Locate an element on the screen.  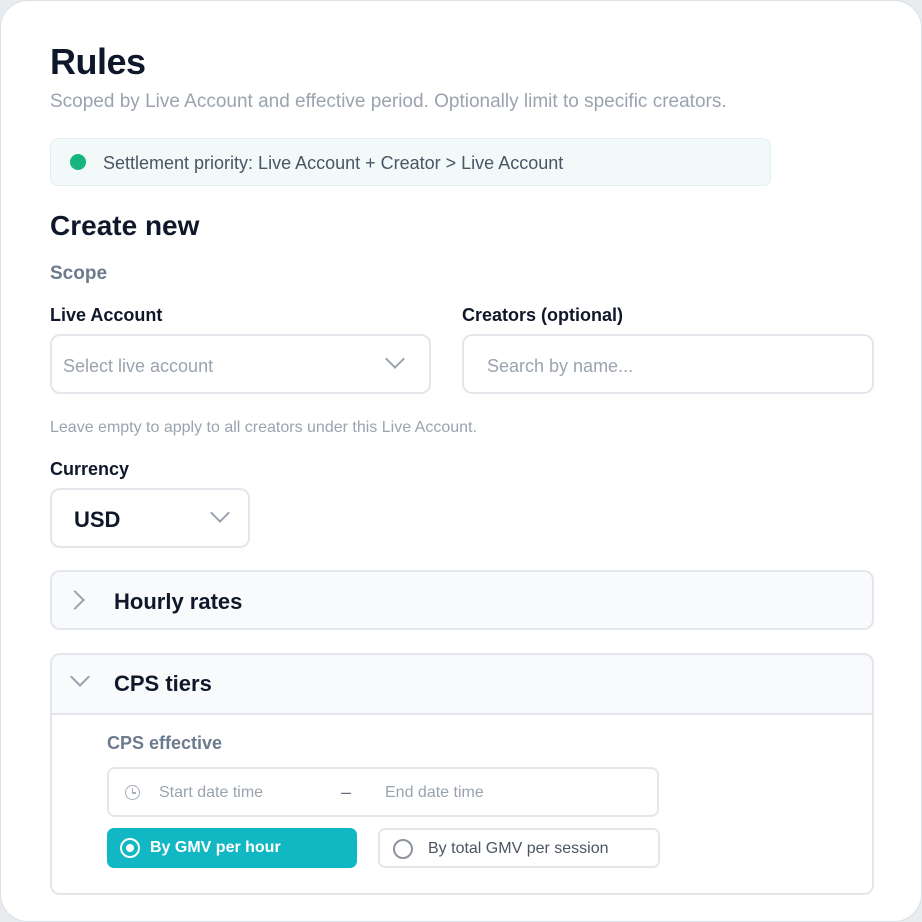
clock-icon is located at coordinates (132, 792).